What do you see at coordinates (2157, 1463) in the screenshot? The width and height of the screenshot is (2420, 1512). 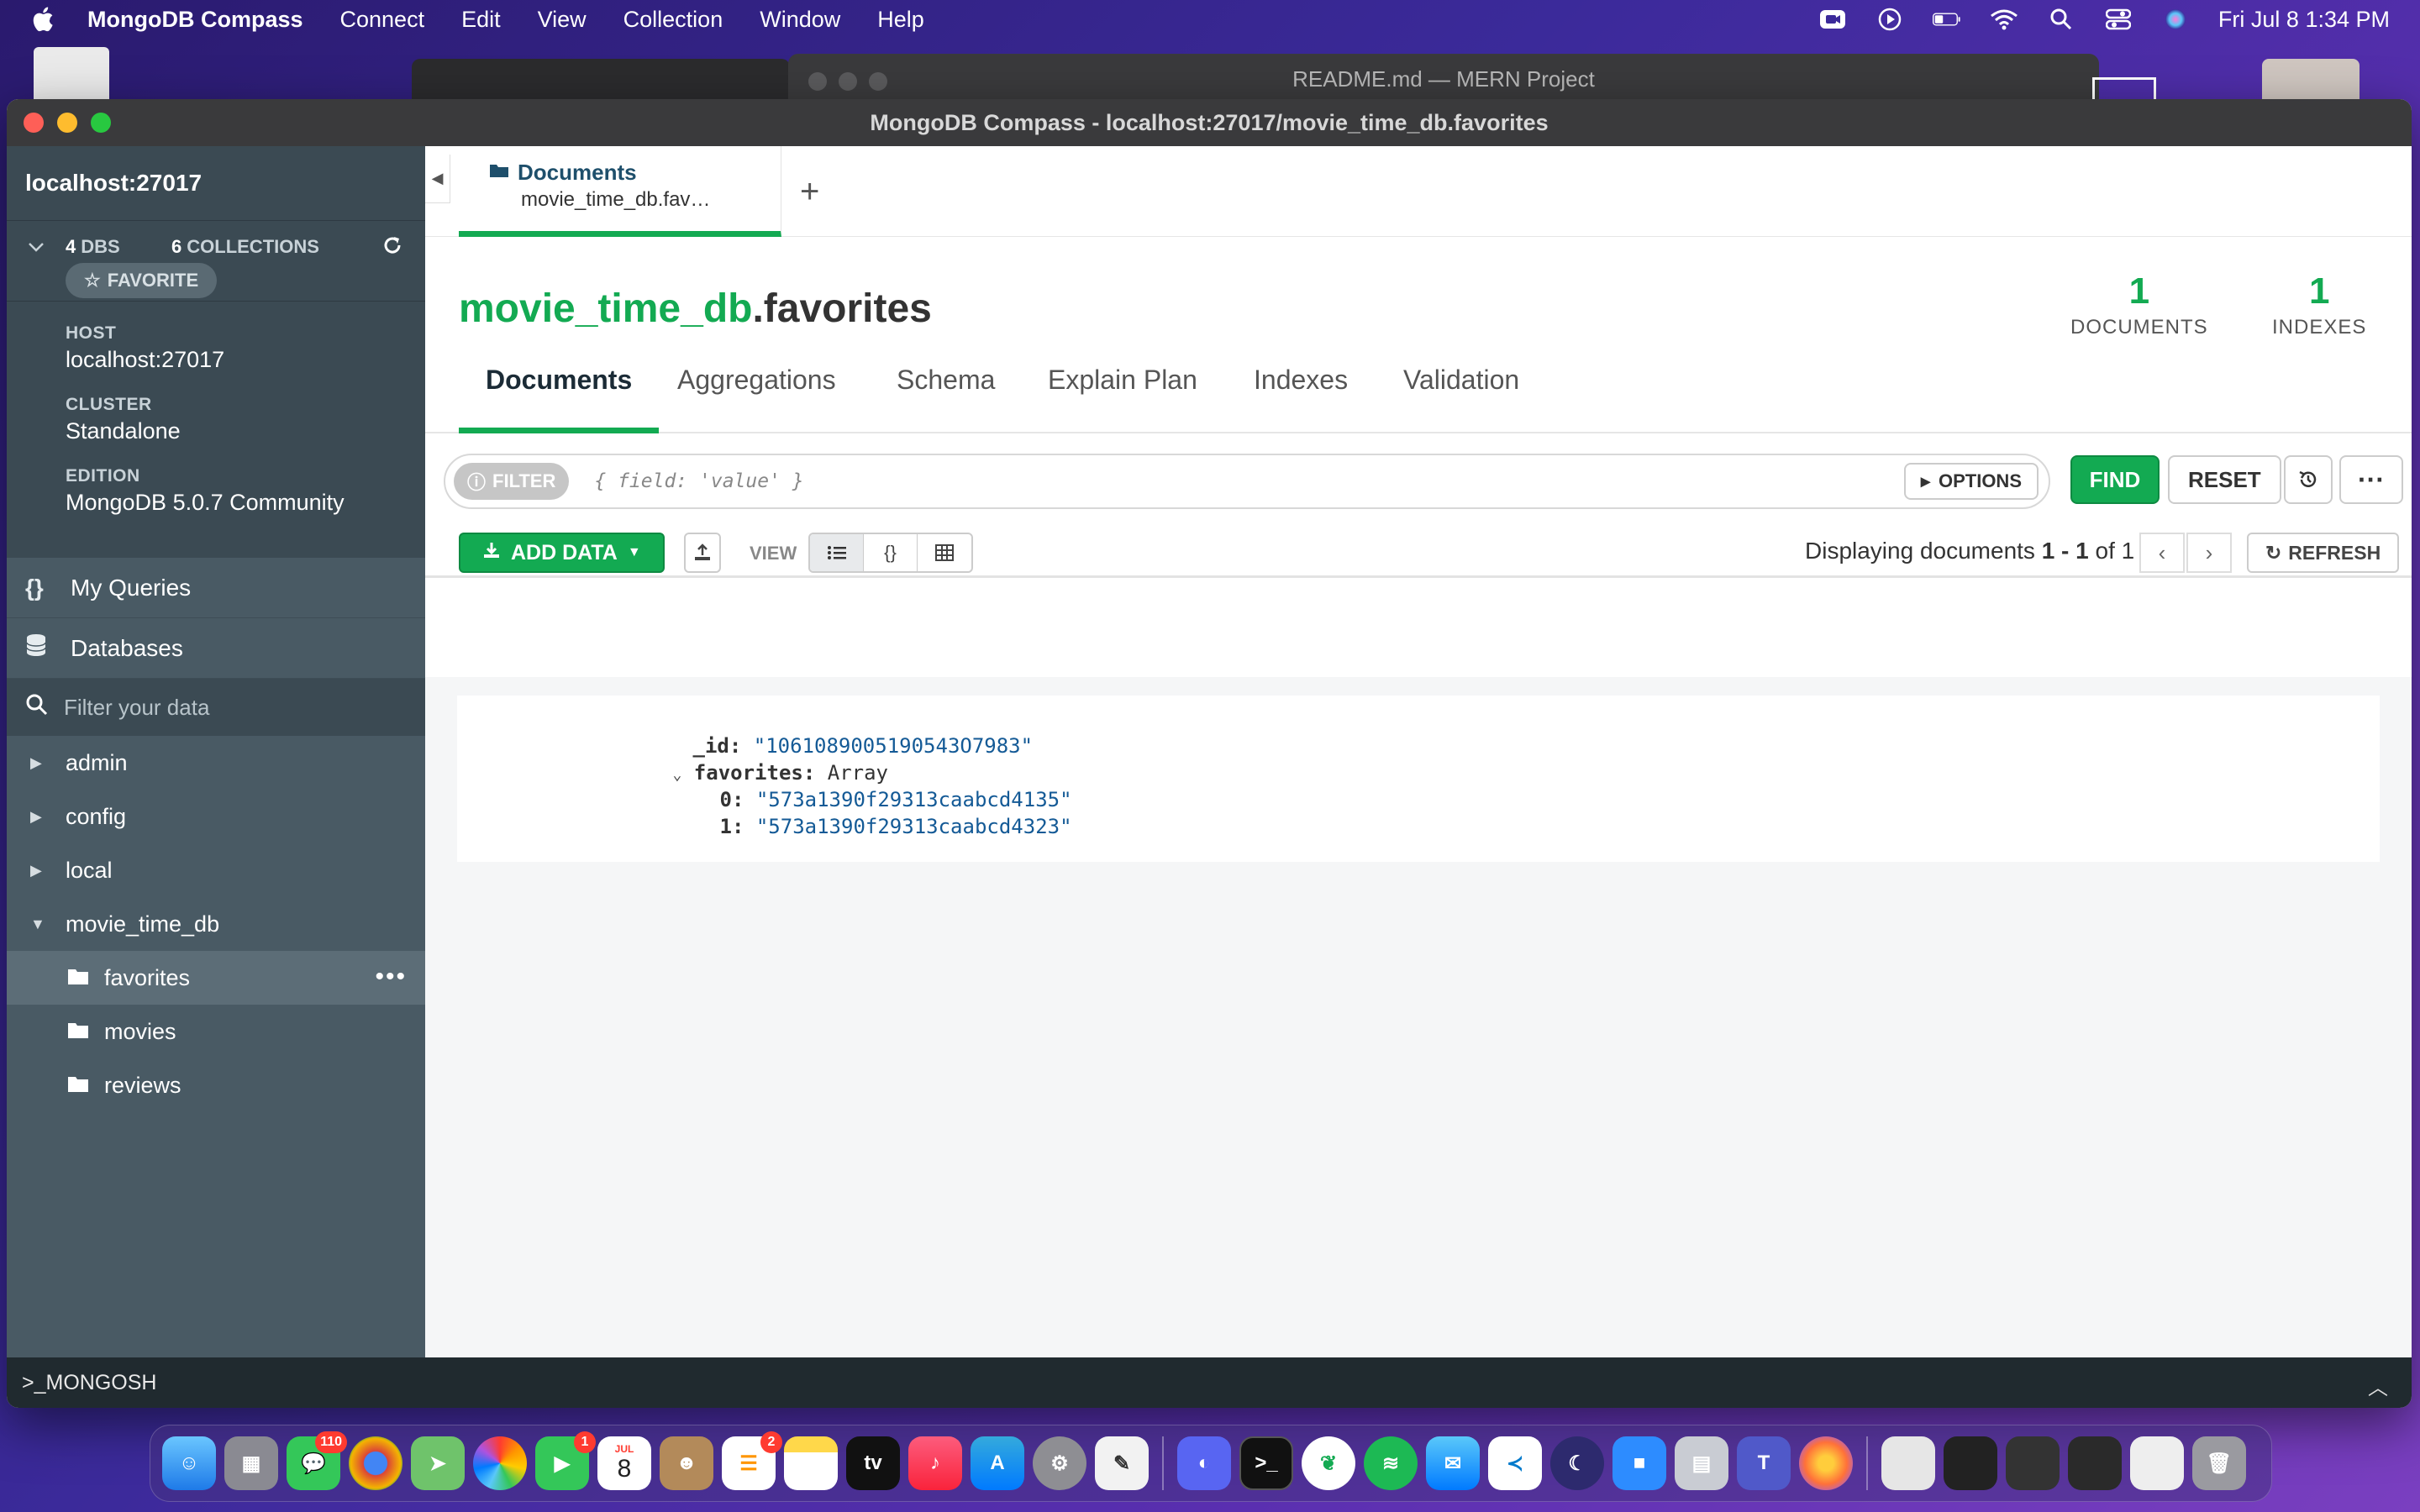 I see `recent-window-4-icon` at bounding box center [2157, 1463].